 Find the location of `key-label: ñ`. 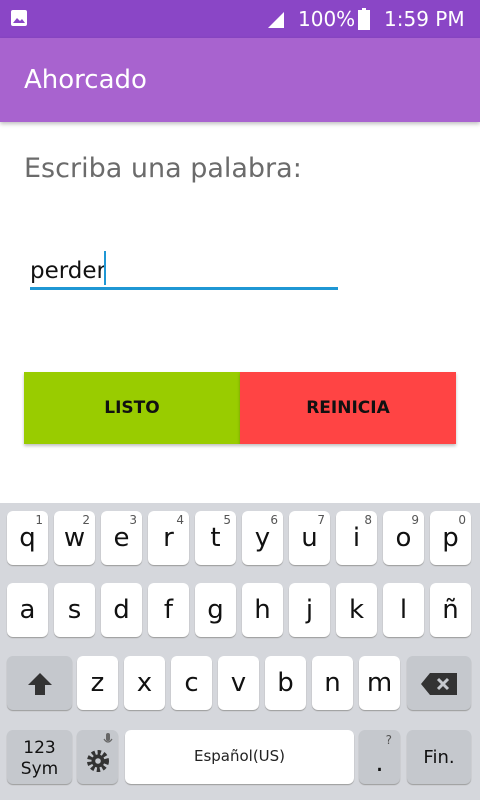

key-label: ñ is located at coordinates (450, 610).